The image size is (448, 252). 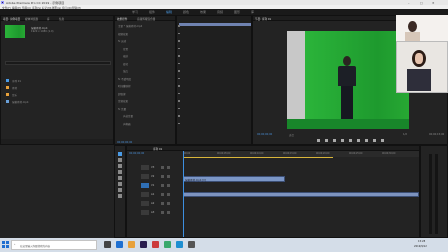 I want to click on taskbar-search-input: ⌕ 在这里输入你要搜索的内容, so click(x=54, y=245).